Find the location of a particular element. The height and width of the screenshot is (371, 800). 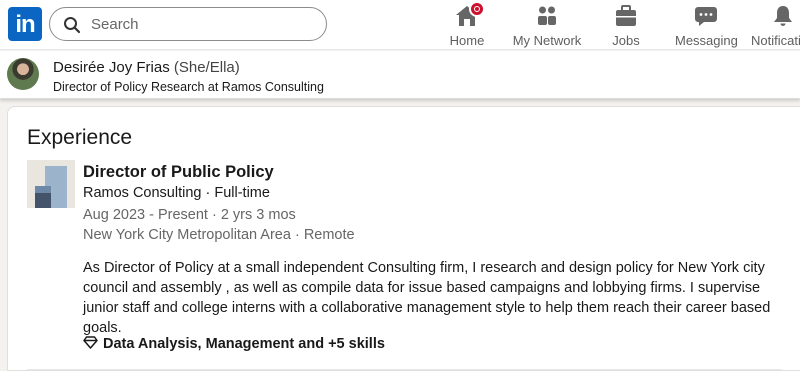

nav-item-messaging: Messaging is located at coordinates (706, 26).